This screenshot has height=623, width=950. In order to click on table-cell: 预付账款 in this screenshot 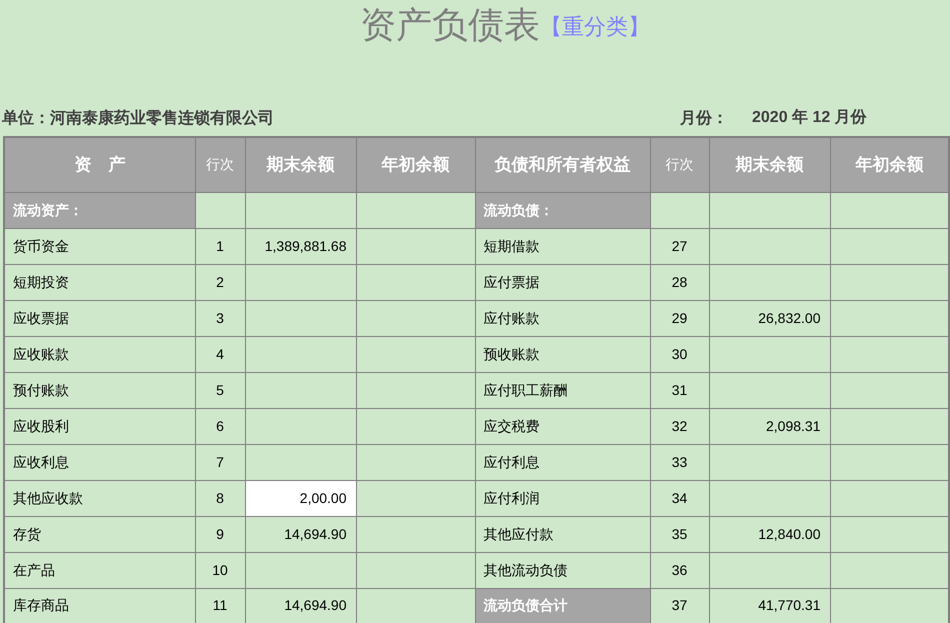, I will do `click(99, 390)`.